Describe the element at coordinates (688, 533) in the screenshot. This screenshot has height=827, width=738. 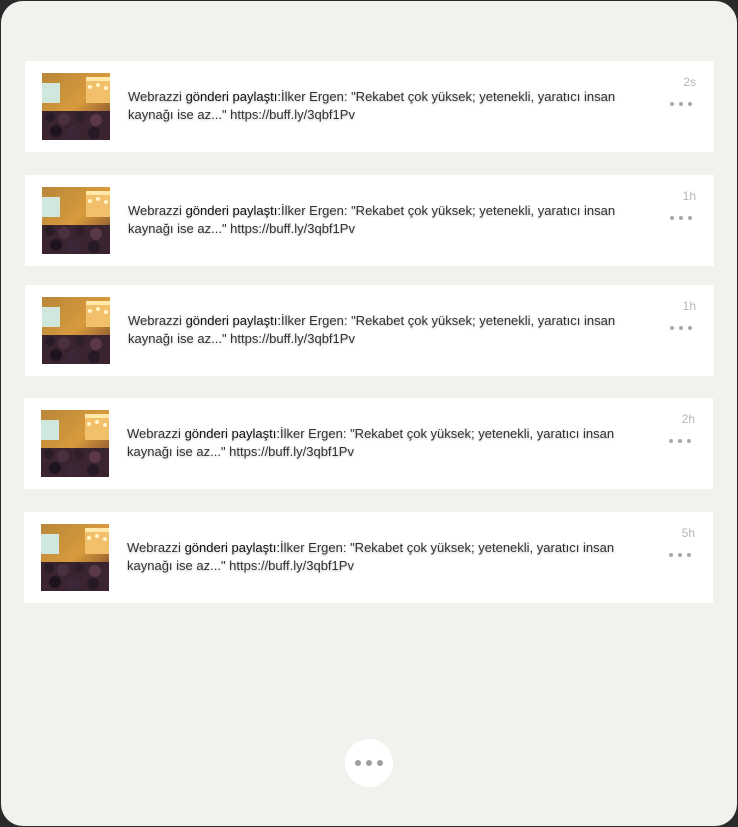
I see `post-time: 5h` at that location.